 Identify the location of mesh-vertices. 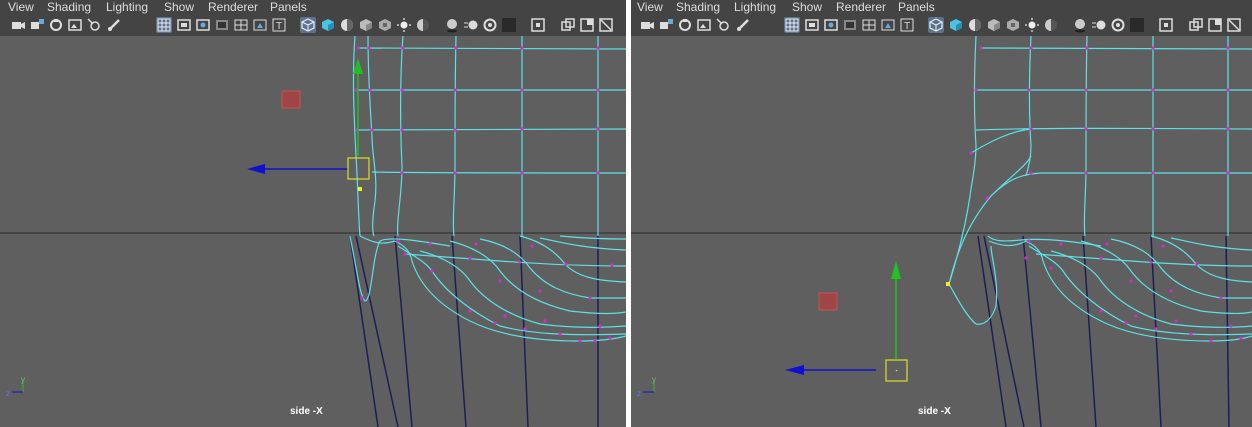
(484, 194).